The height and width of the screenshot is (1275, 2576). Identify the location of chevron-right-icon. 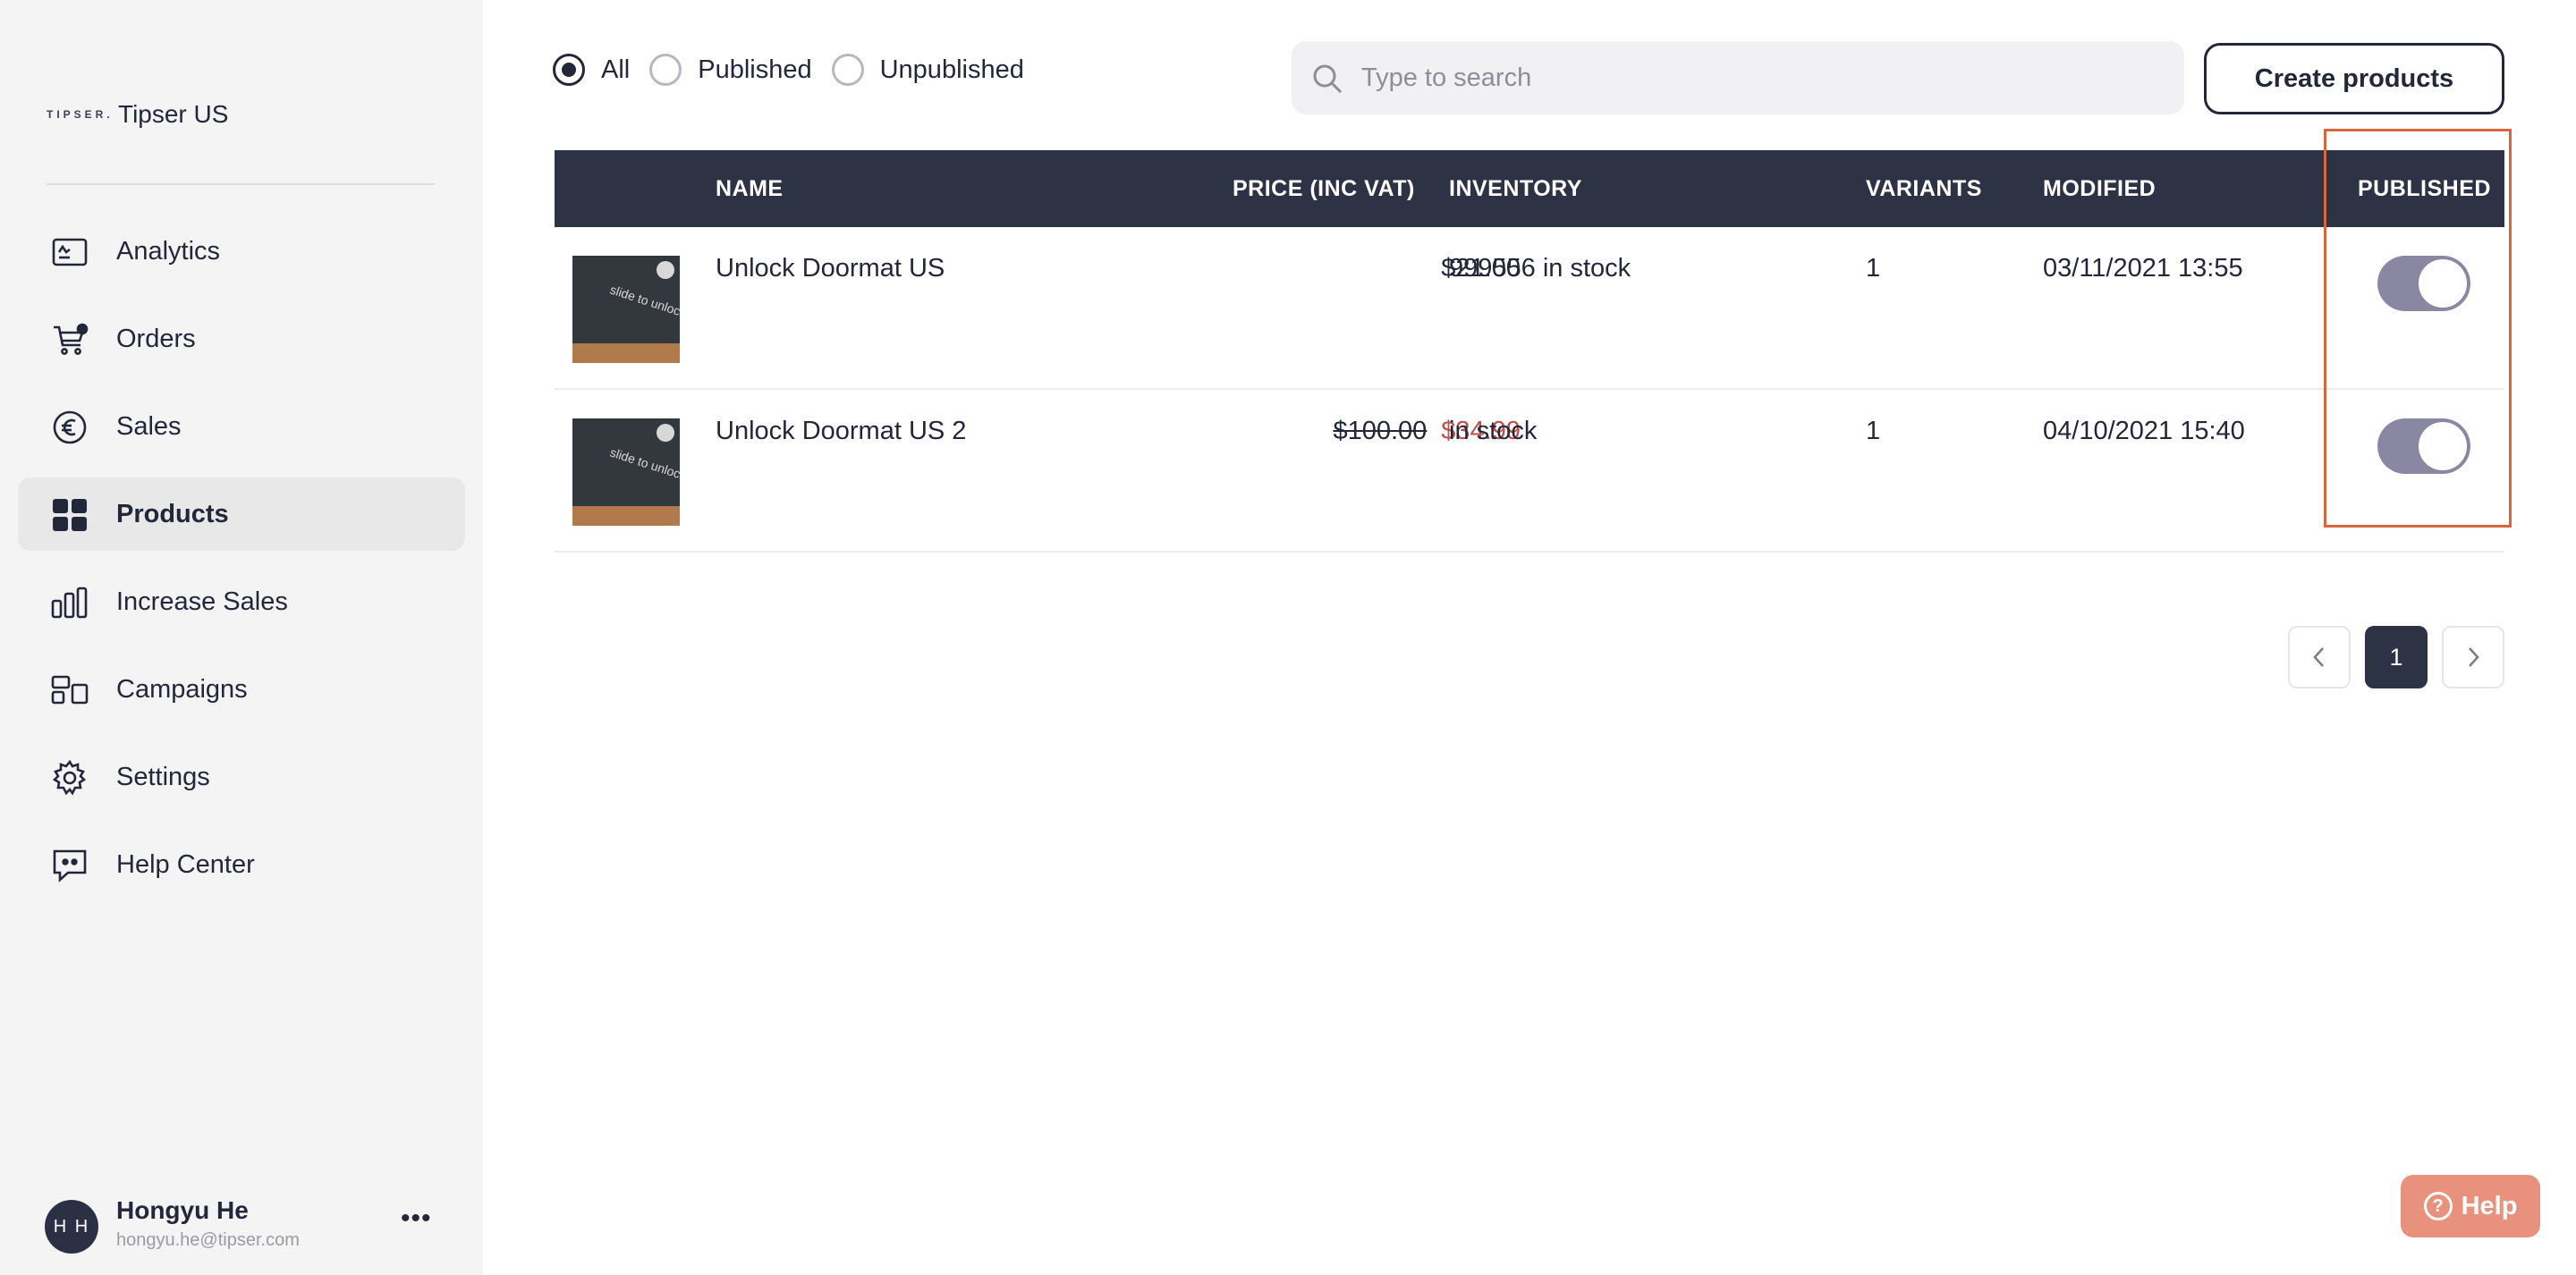
(2474, 657).